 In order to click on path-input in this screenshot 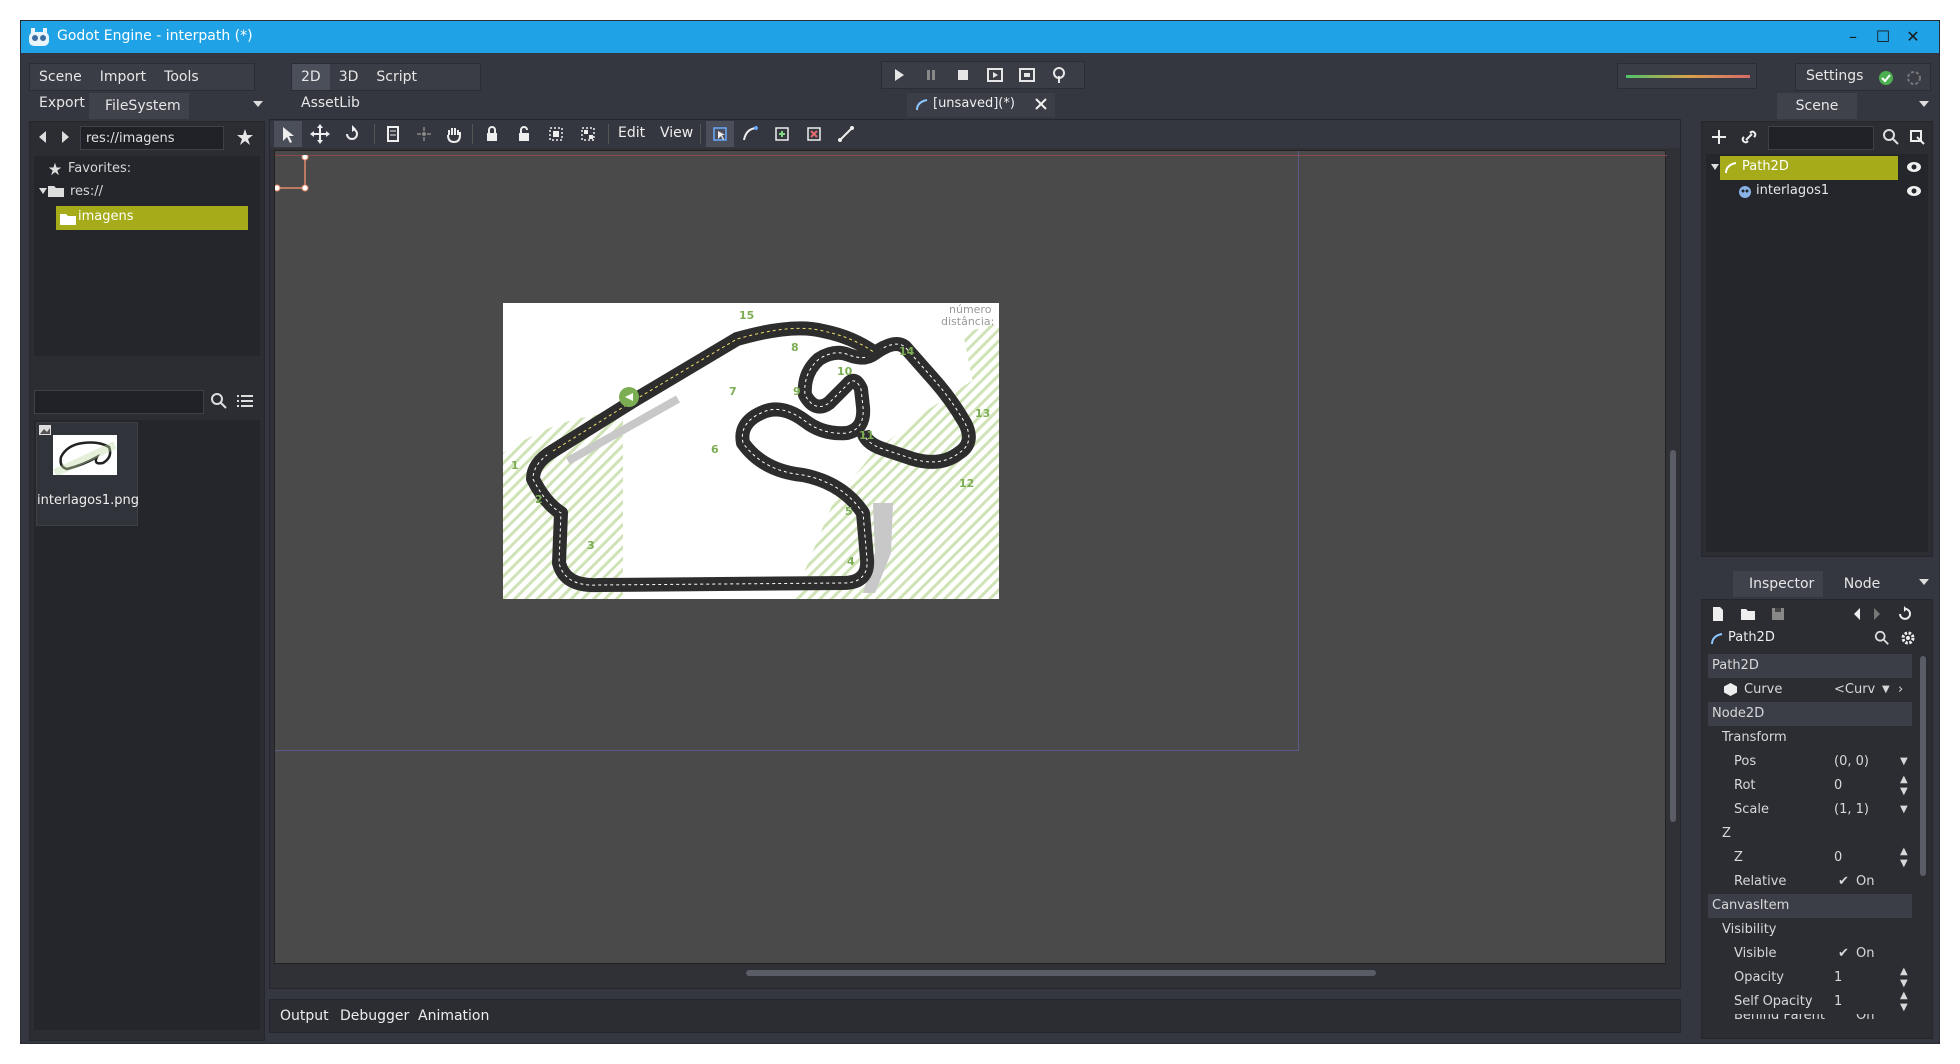, I will do `click(152, 138)`.